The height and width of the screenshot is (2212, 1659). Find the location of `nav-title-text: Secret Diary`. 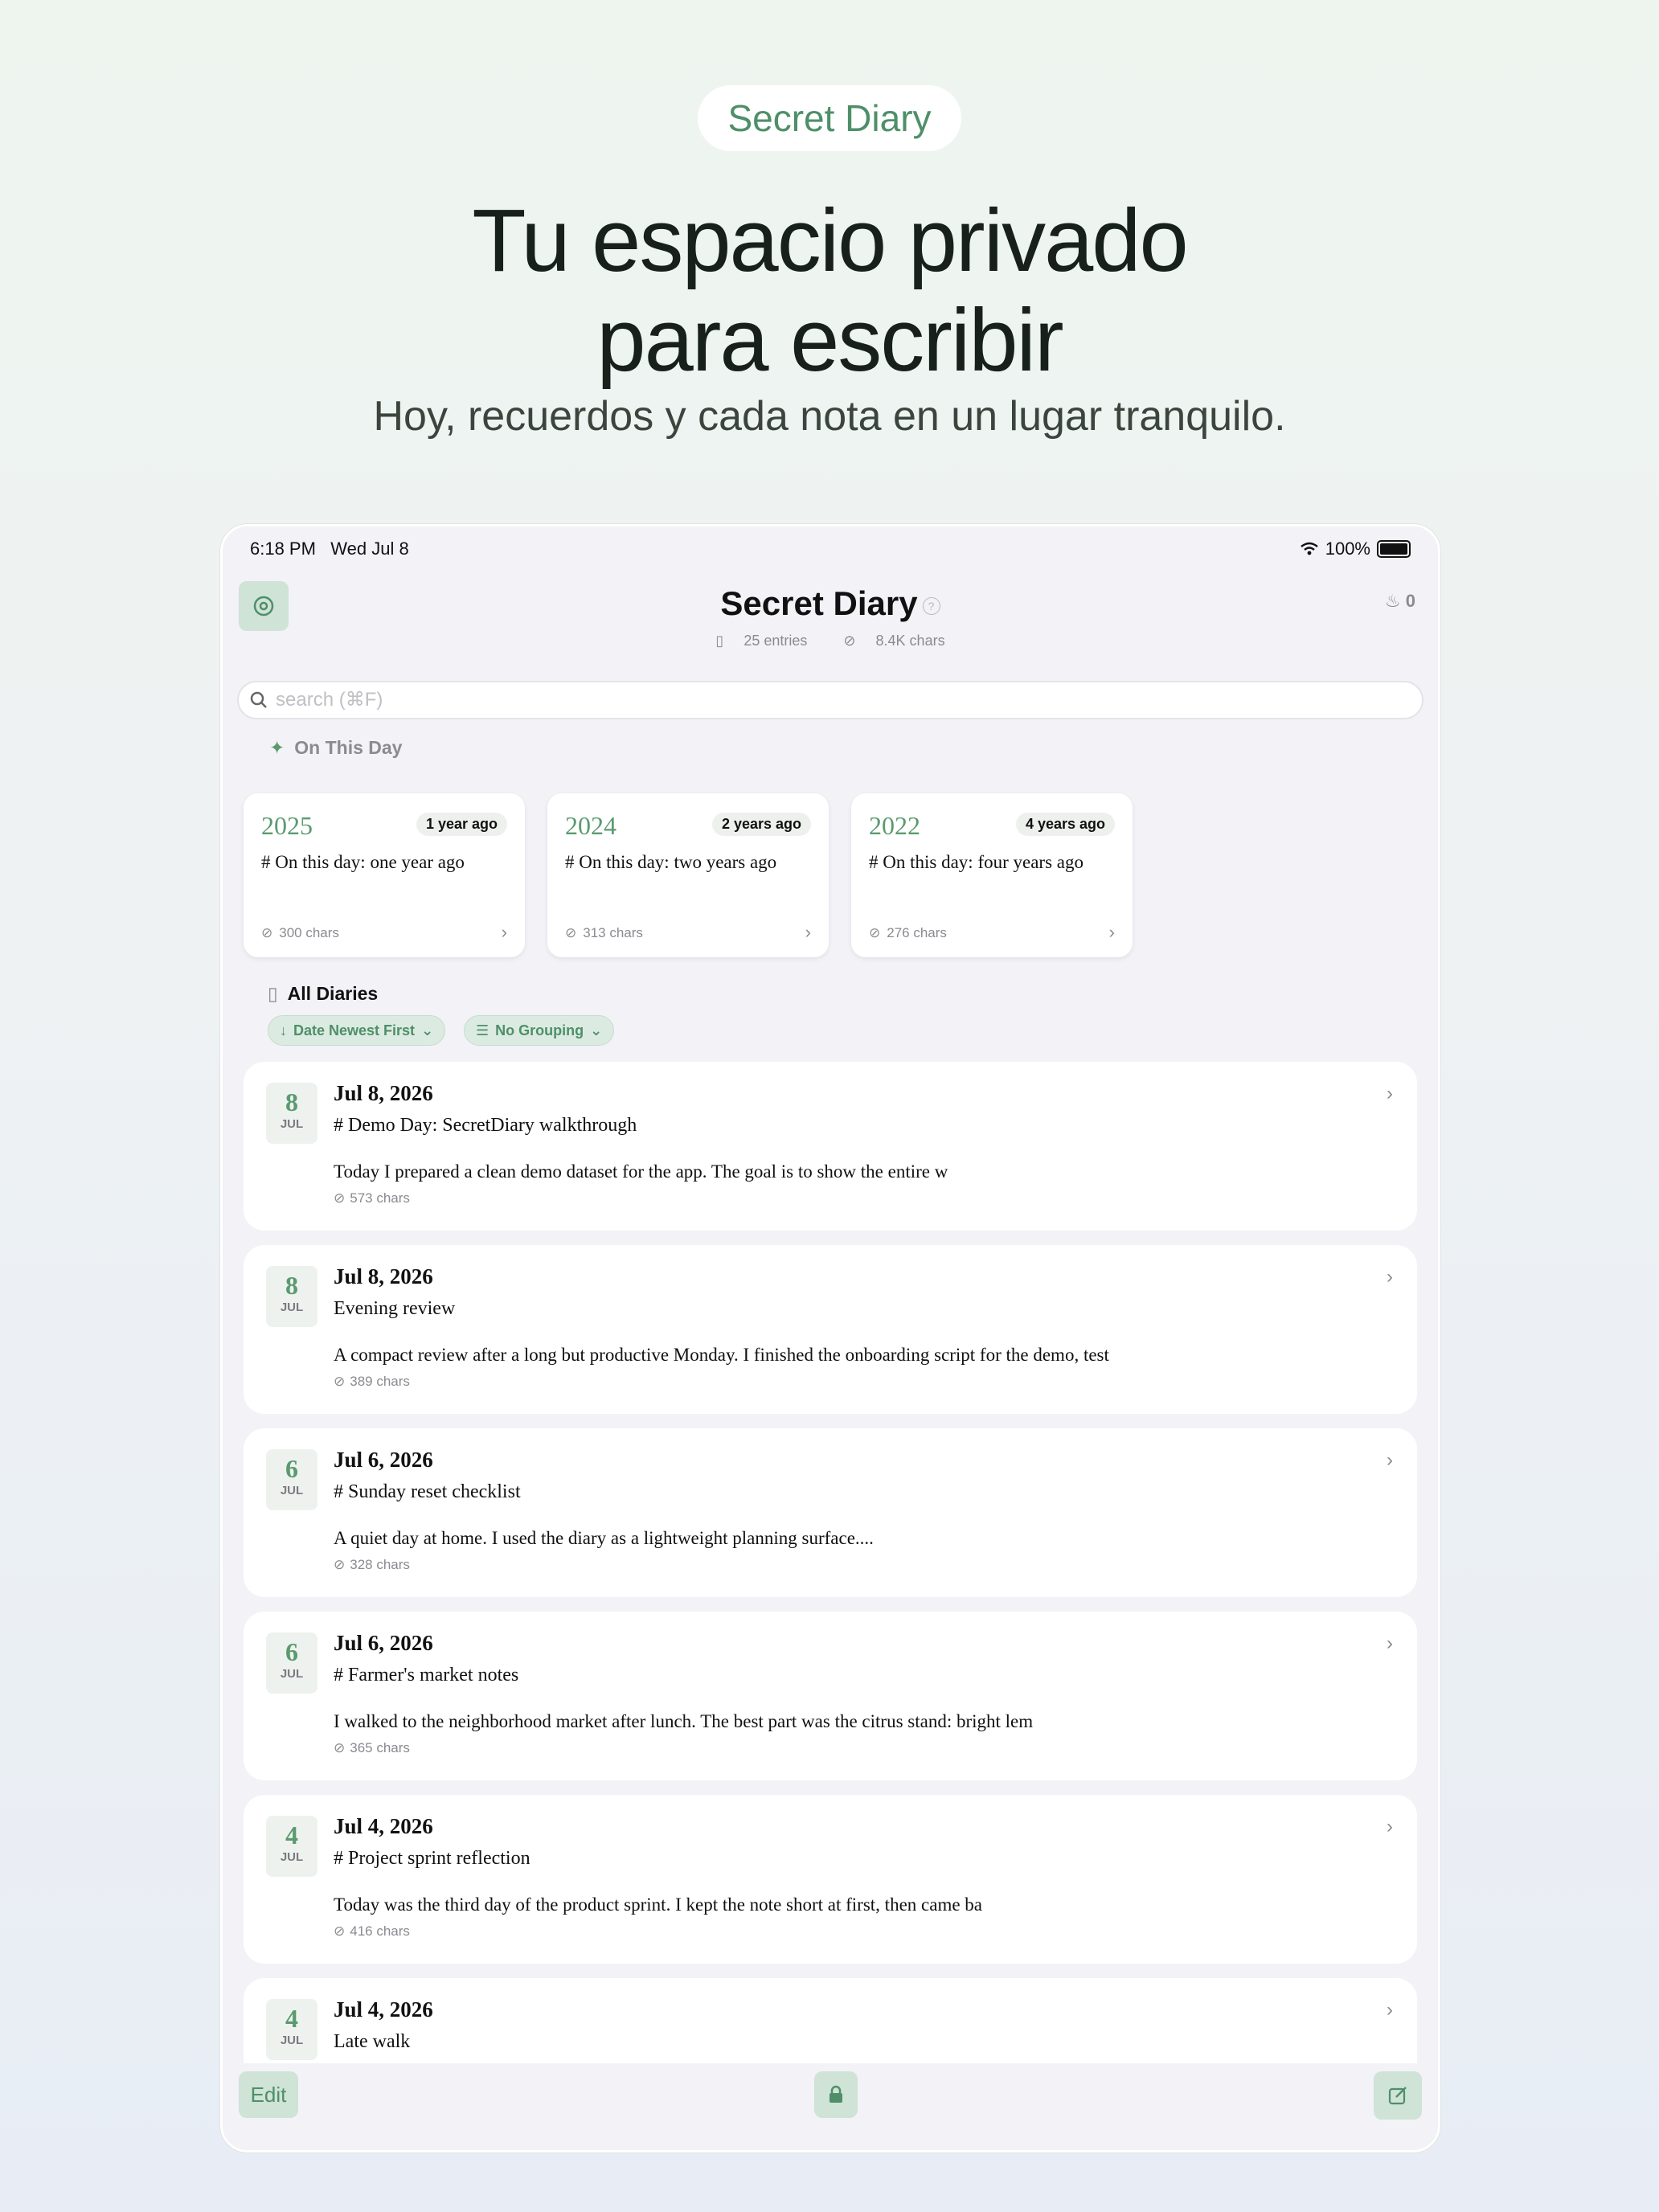

nav-title-text: Secret Diary is located at coordinates (819, 603).